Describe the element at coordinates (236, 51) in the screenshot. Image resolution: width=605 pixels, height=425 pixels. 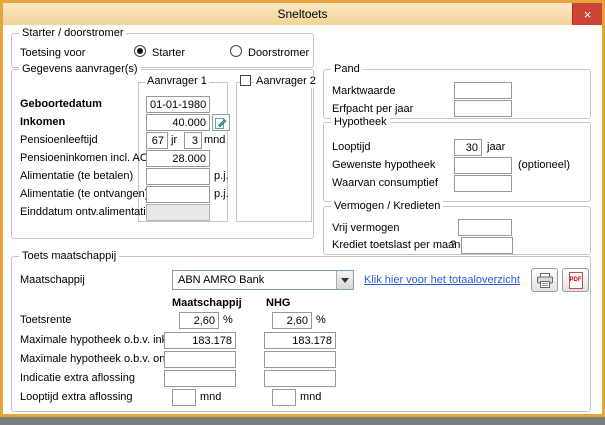
I see `doorstromer-radio` at that location.